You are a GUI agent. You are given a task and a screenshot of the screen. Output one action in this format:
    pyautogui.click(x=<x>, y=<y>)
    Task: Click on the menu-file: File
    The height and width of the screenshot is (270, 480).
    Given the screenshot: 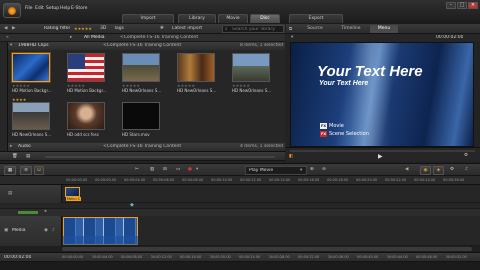 What is the action you would take?
    pyautogui.click(x=29, y=8)
    